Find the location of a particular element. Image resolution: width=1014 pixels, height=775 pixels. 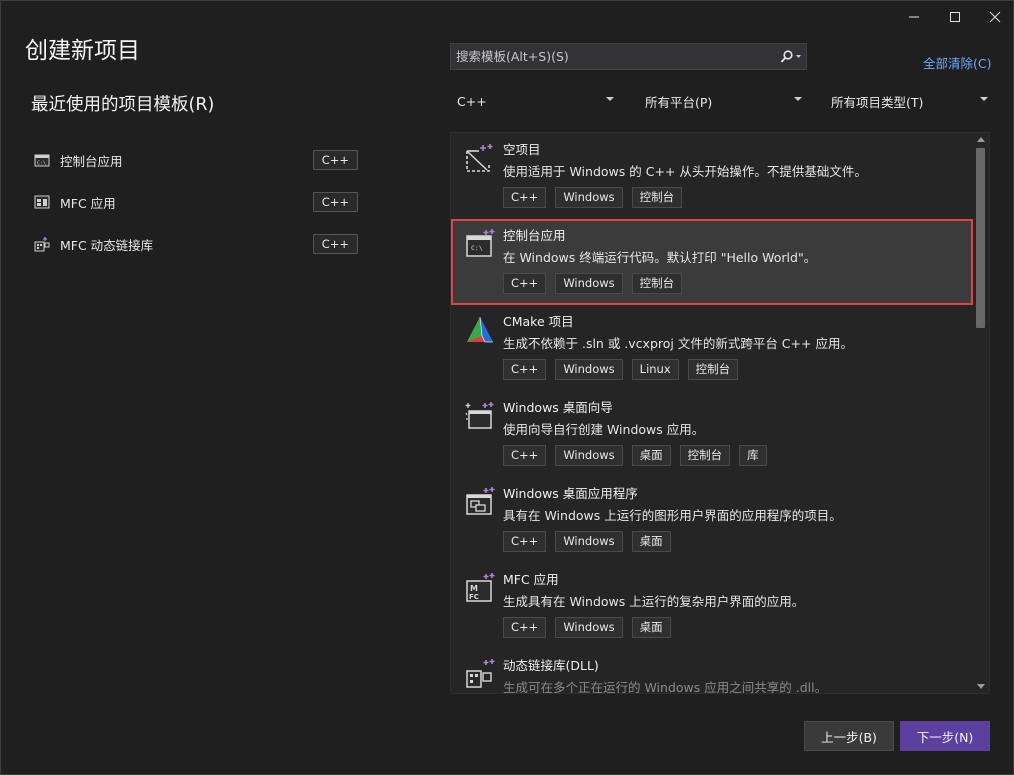

language-filter-value: C++ is located at coordinates (472, 101).